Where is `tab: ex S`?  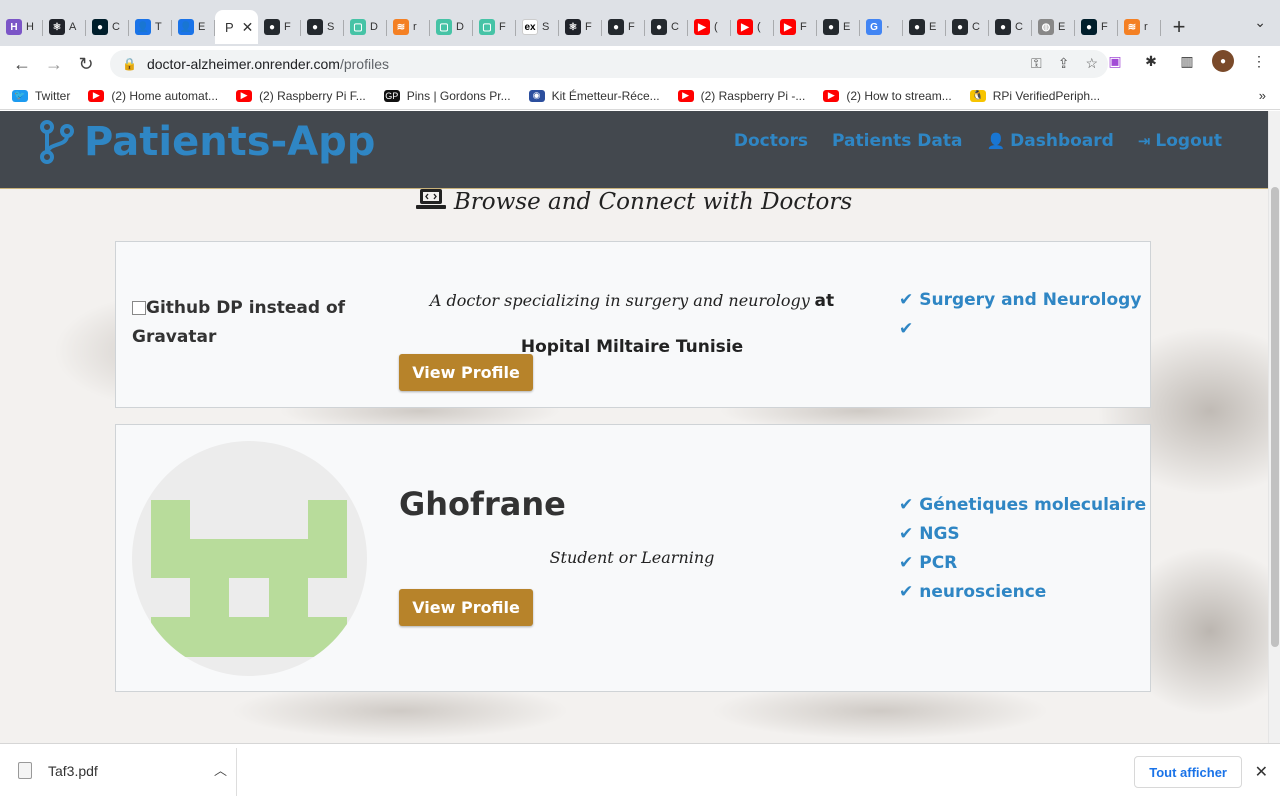 tab: ex S is located at coordinates (537, 27).